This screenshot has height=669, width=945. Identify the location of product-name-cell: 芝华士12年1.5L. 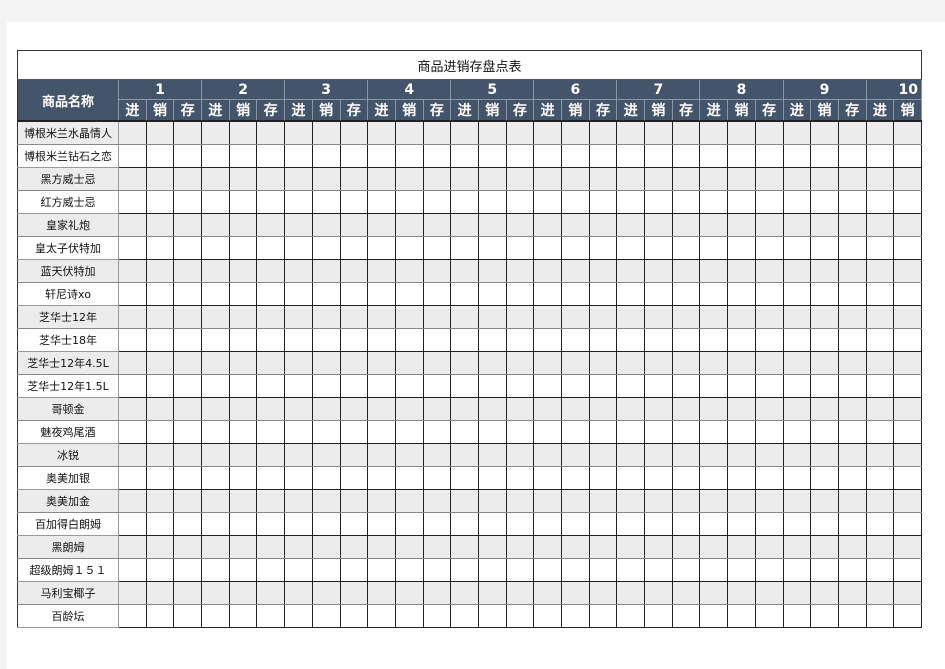
(68, 386).